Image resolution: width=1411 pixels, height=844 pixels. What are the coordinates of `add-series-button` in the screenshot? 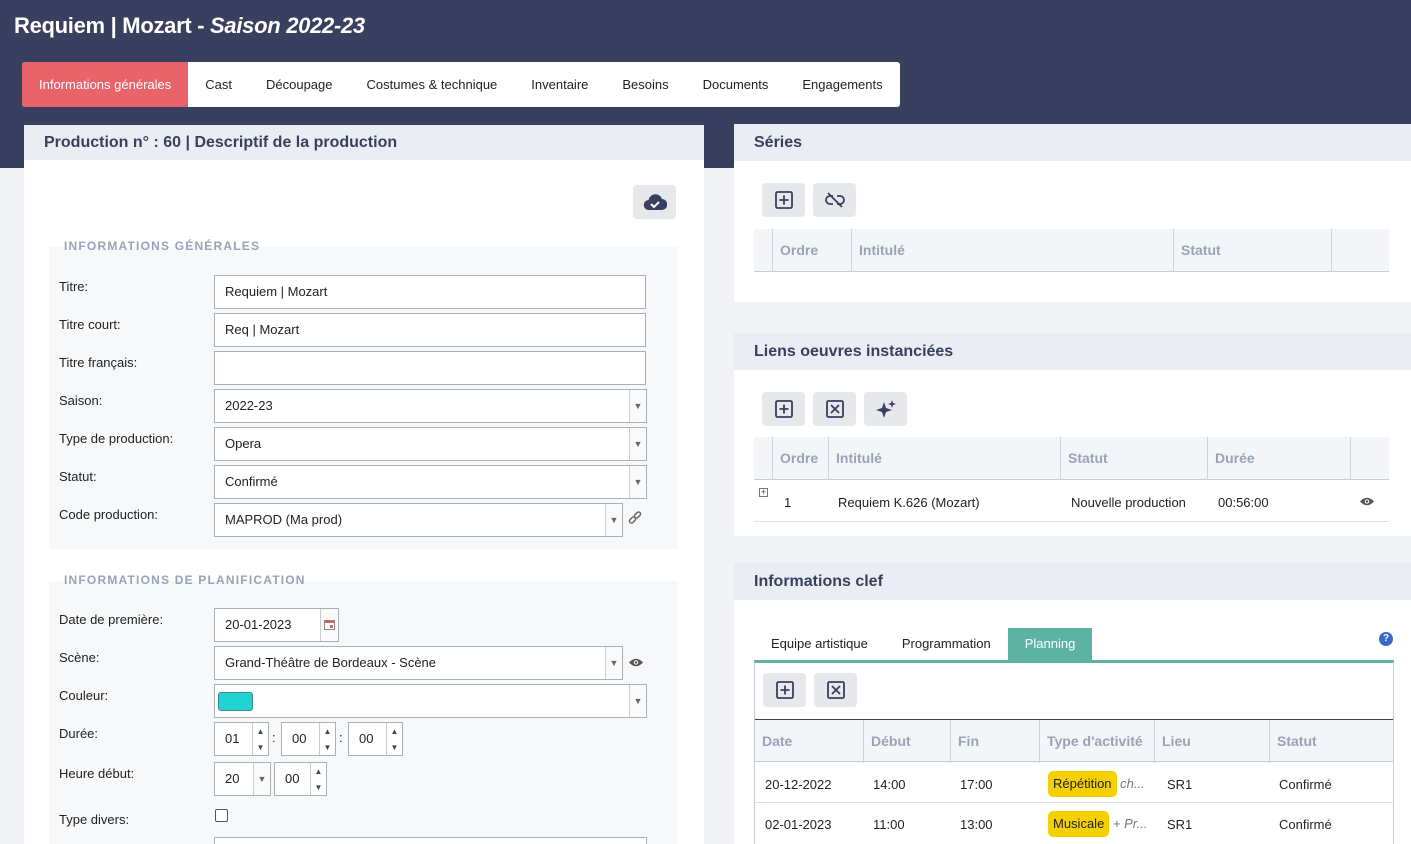 It's located at (783, 200).